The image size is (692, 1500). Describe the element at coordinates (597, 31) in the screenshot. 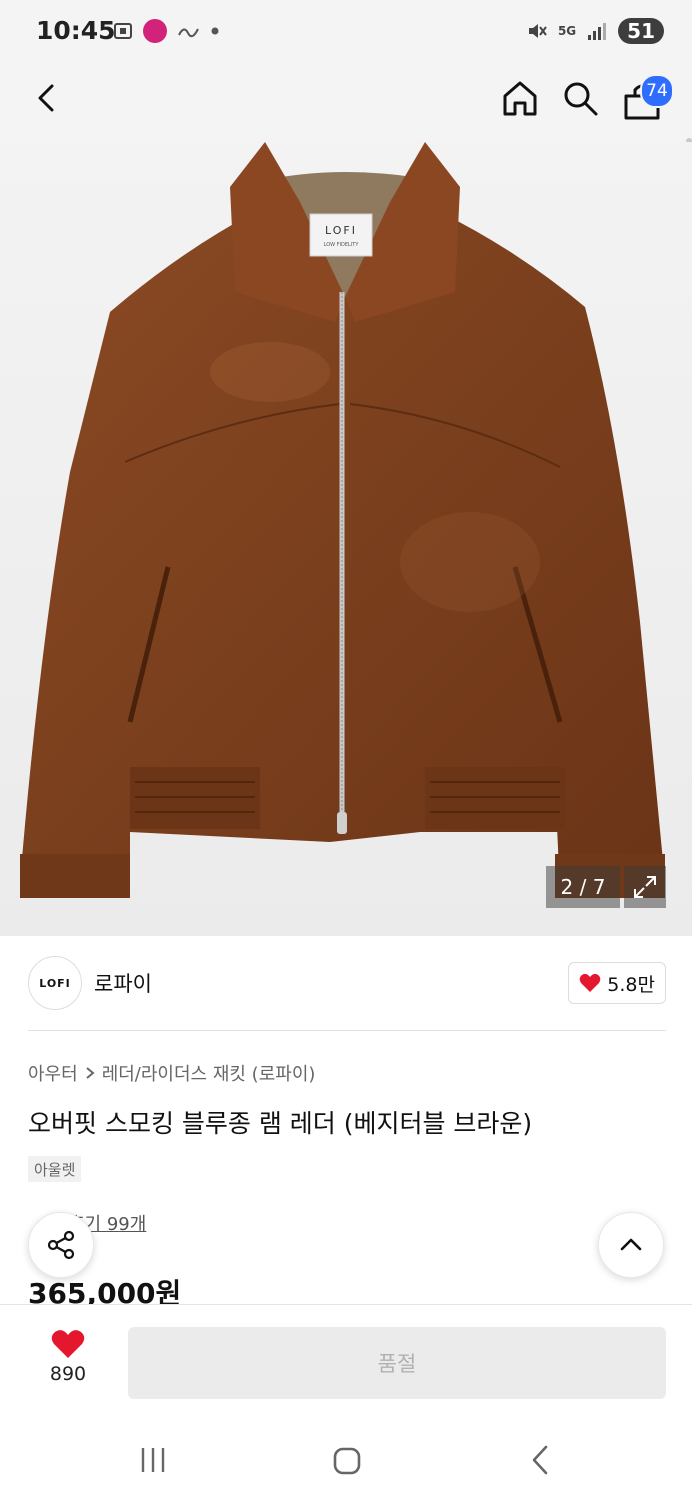

I see `signal-icon` at that location.